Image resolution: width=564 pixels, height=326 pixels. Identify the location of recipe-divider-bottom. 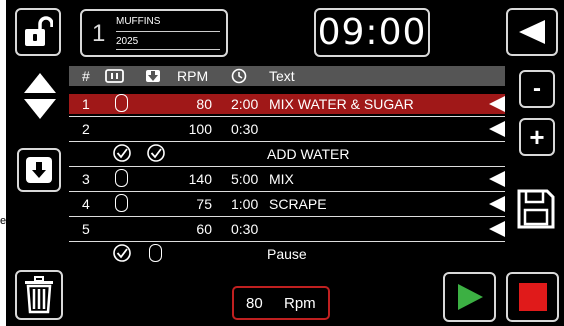
(168, 49).